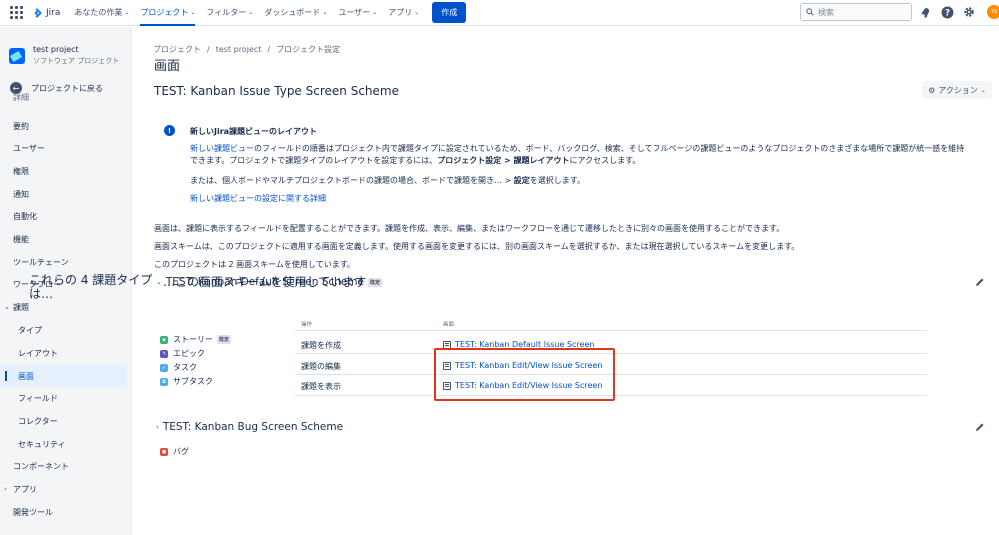 The width and height of the screenshot is (999, 535). I want to click on app-name: Jira, so click(53, 12).